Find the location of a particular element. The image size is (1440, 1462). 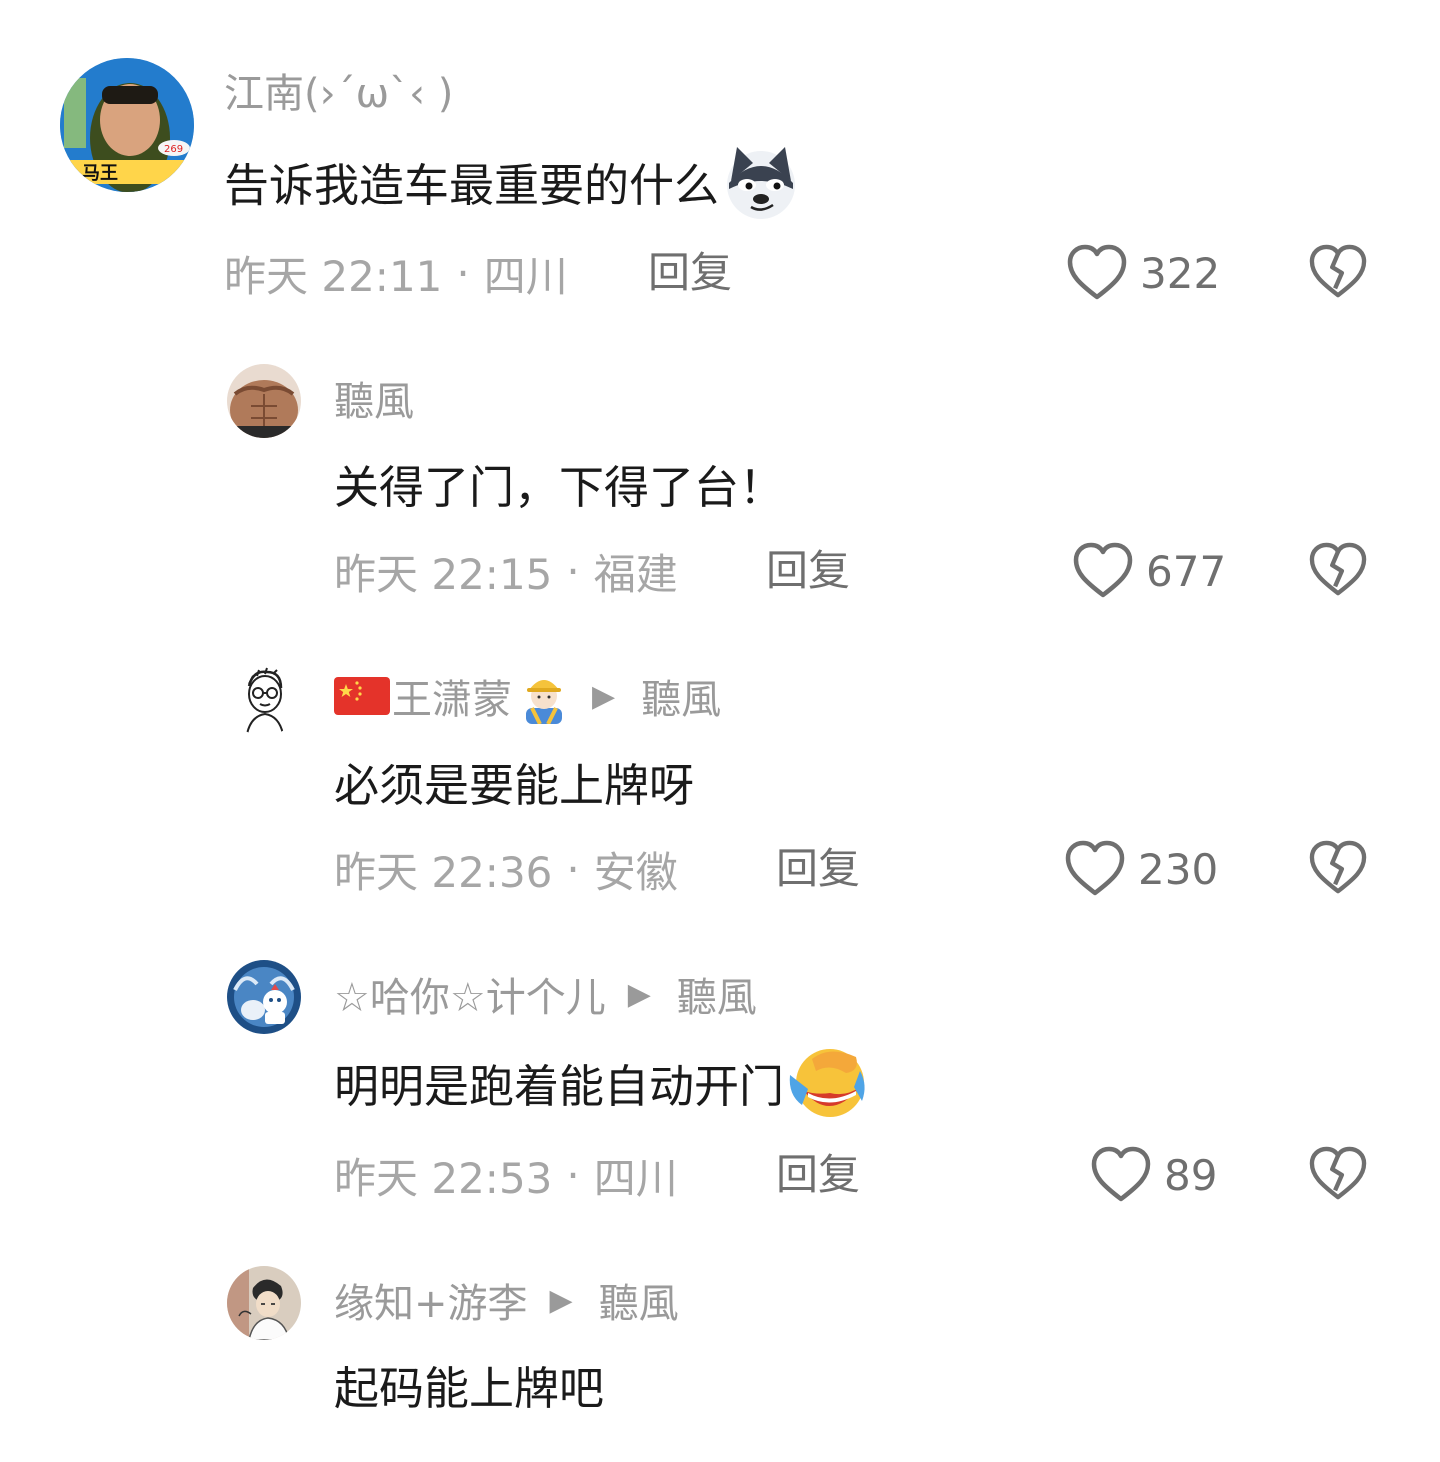

comment-author-row: 缘知+游李 ▶ 聽風 is located at coordinates (506, 1300).